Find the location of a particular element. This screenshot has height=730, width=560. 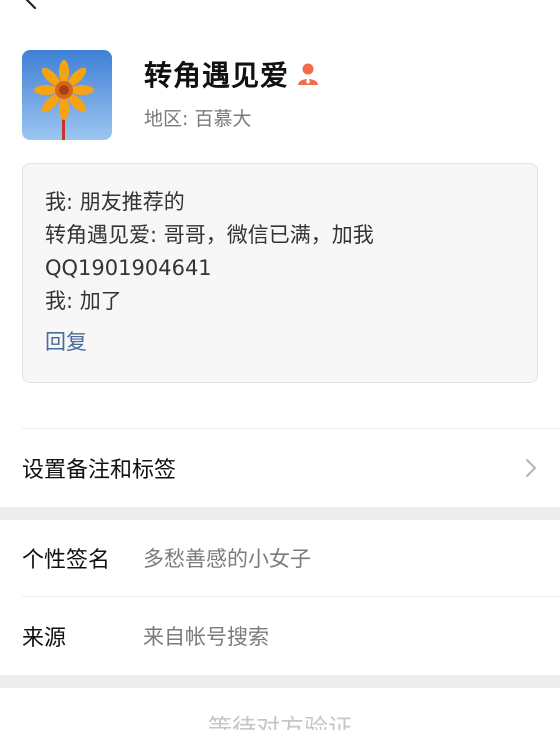

message-line: QQ1901904641 is located at coordinates (128, 268).